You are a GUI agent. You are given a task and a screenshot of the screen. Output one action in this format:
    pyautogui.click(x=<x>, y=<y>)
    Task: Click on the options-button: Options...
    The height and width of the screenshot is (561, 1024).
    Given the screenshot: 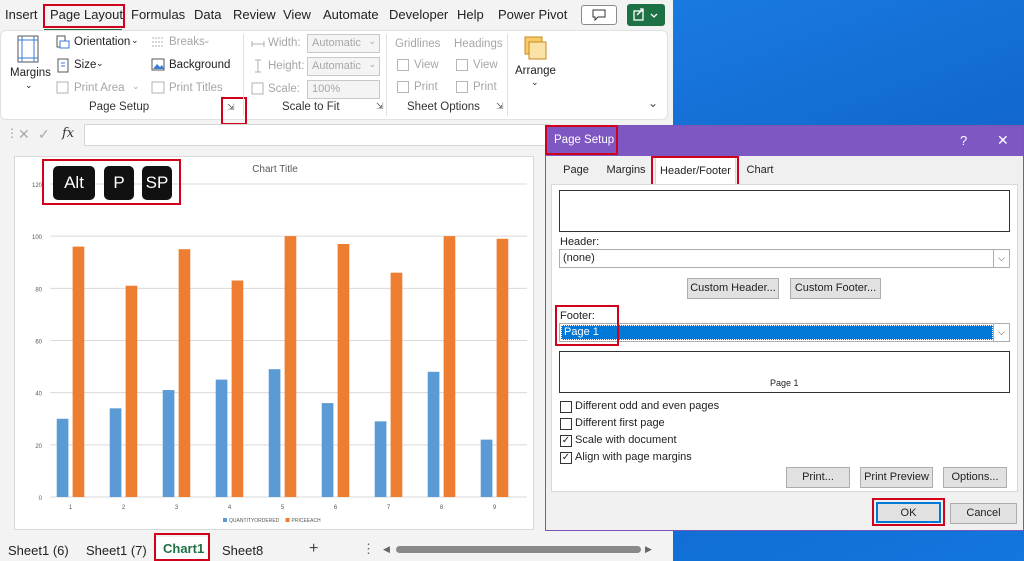 What is the action you would take?
    pyautogui.click(x=975, y=477)
    